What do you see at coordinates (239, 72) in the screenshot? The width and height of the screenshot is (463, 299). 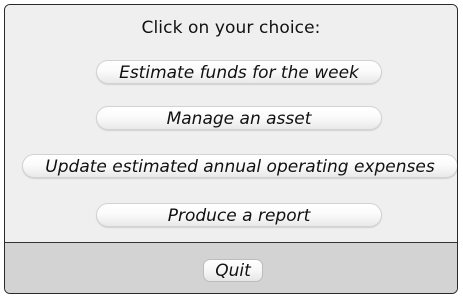 I see `estimate-funds-button: Estimate funds for the week` at bounding box center [239, 72].